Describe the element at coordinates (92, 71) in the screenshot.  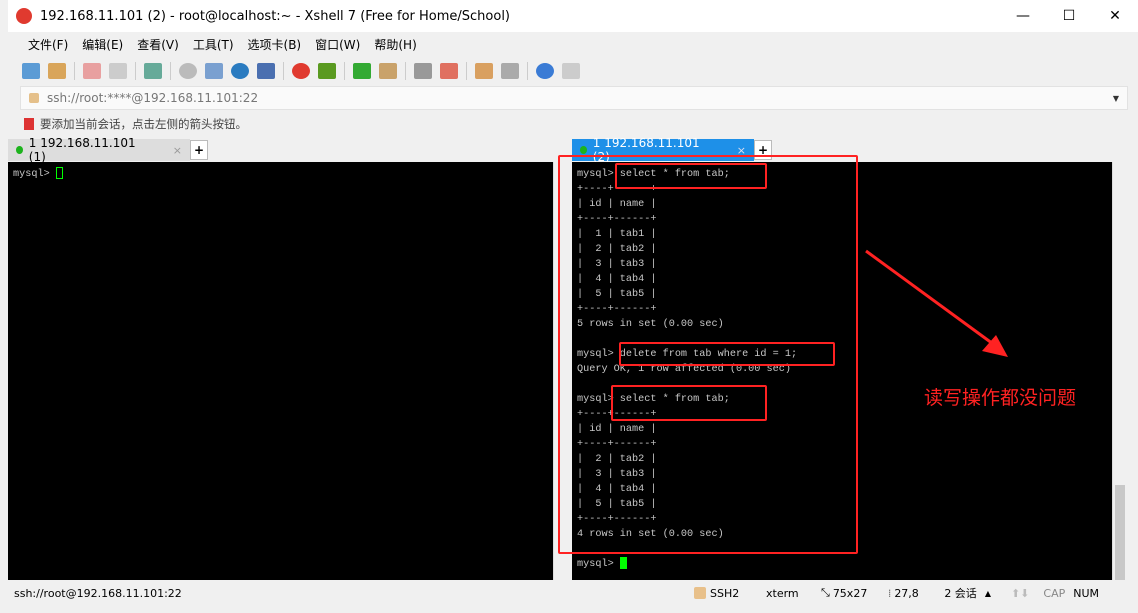
I see `connect-icon` at that location.